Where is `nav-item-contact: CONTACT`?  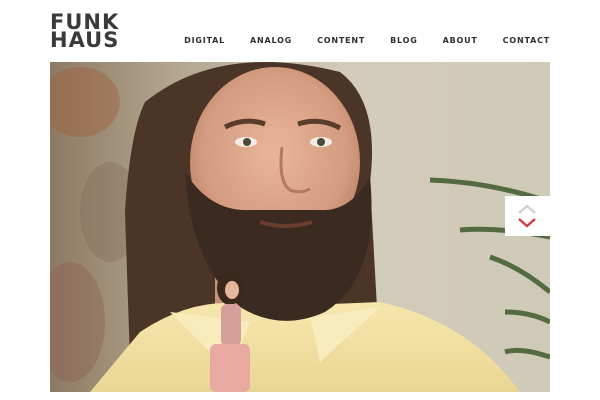 nav-item-contact: CONTACT is located at coordinates (514, 40).